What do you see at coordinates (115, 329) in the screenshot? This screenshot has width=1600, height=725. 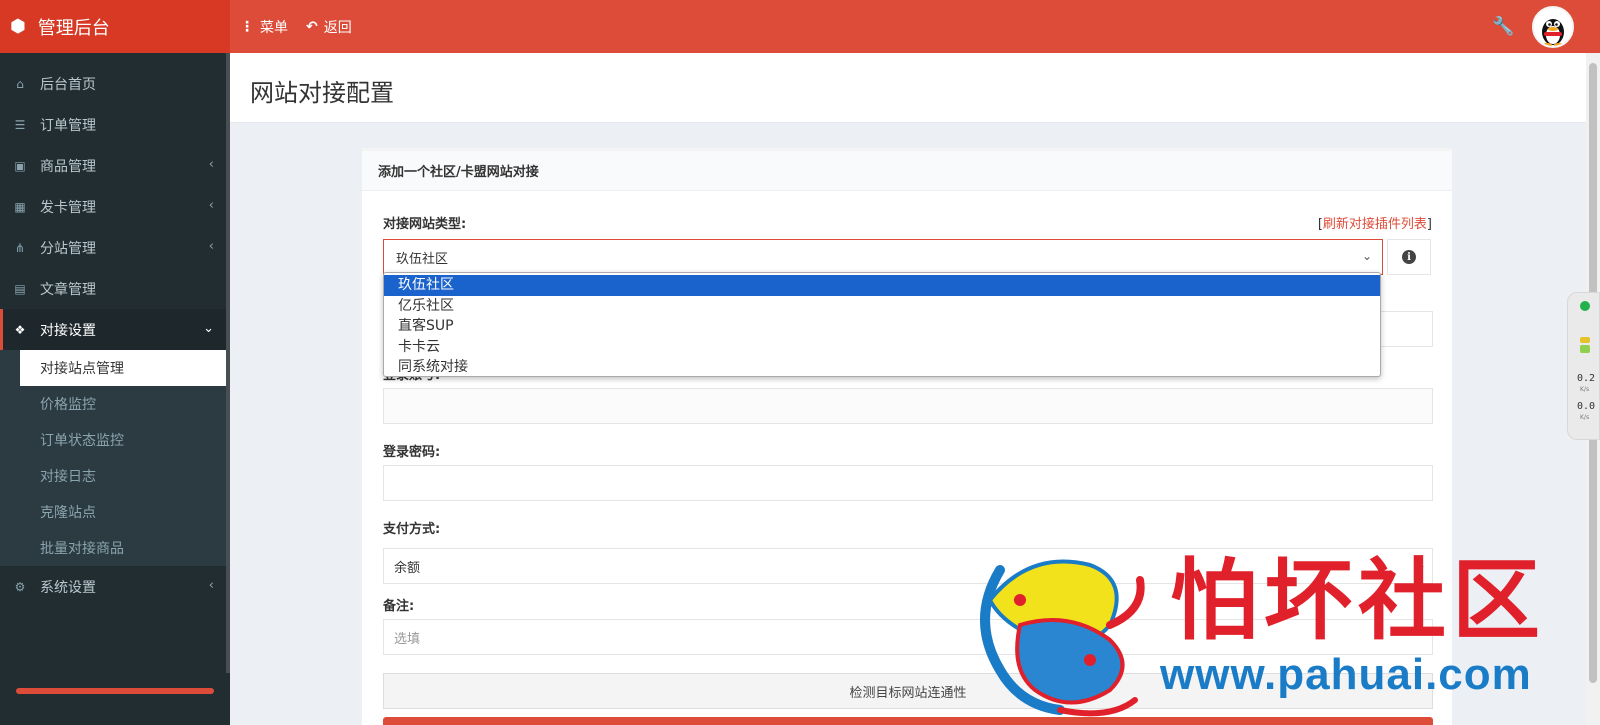 I see `sidebar-item-docking-settings: ❖ 对接设置 ⌄` at bounding box center [115, 329].